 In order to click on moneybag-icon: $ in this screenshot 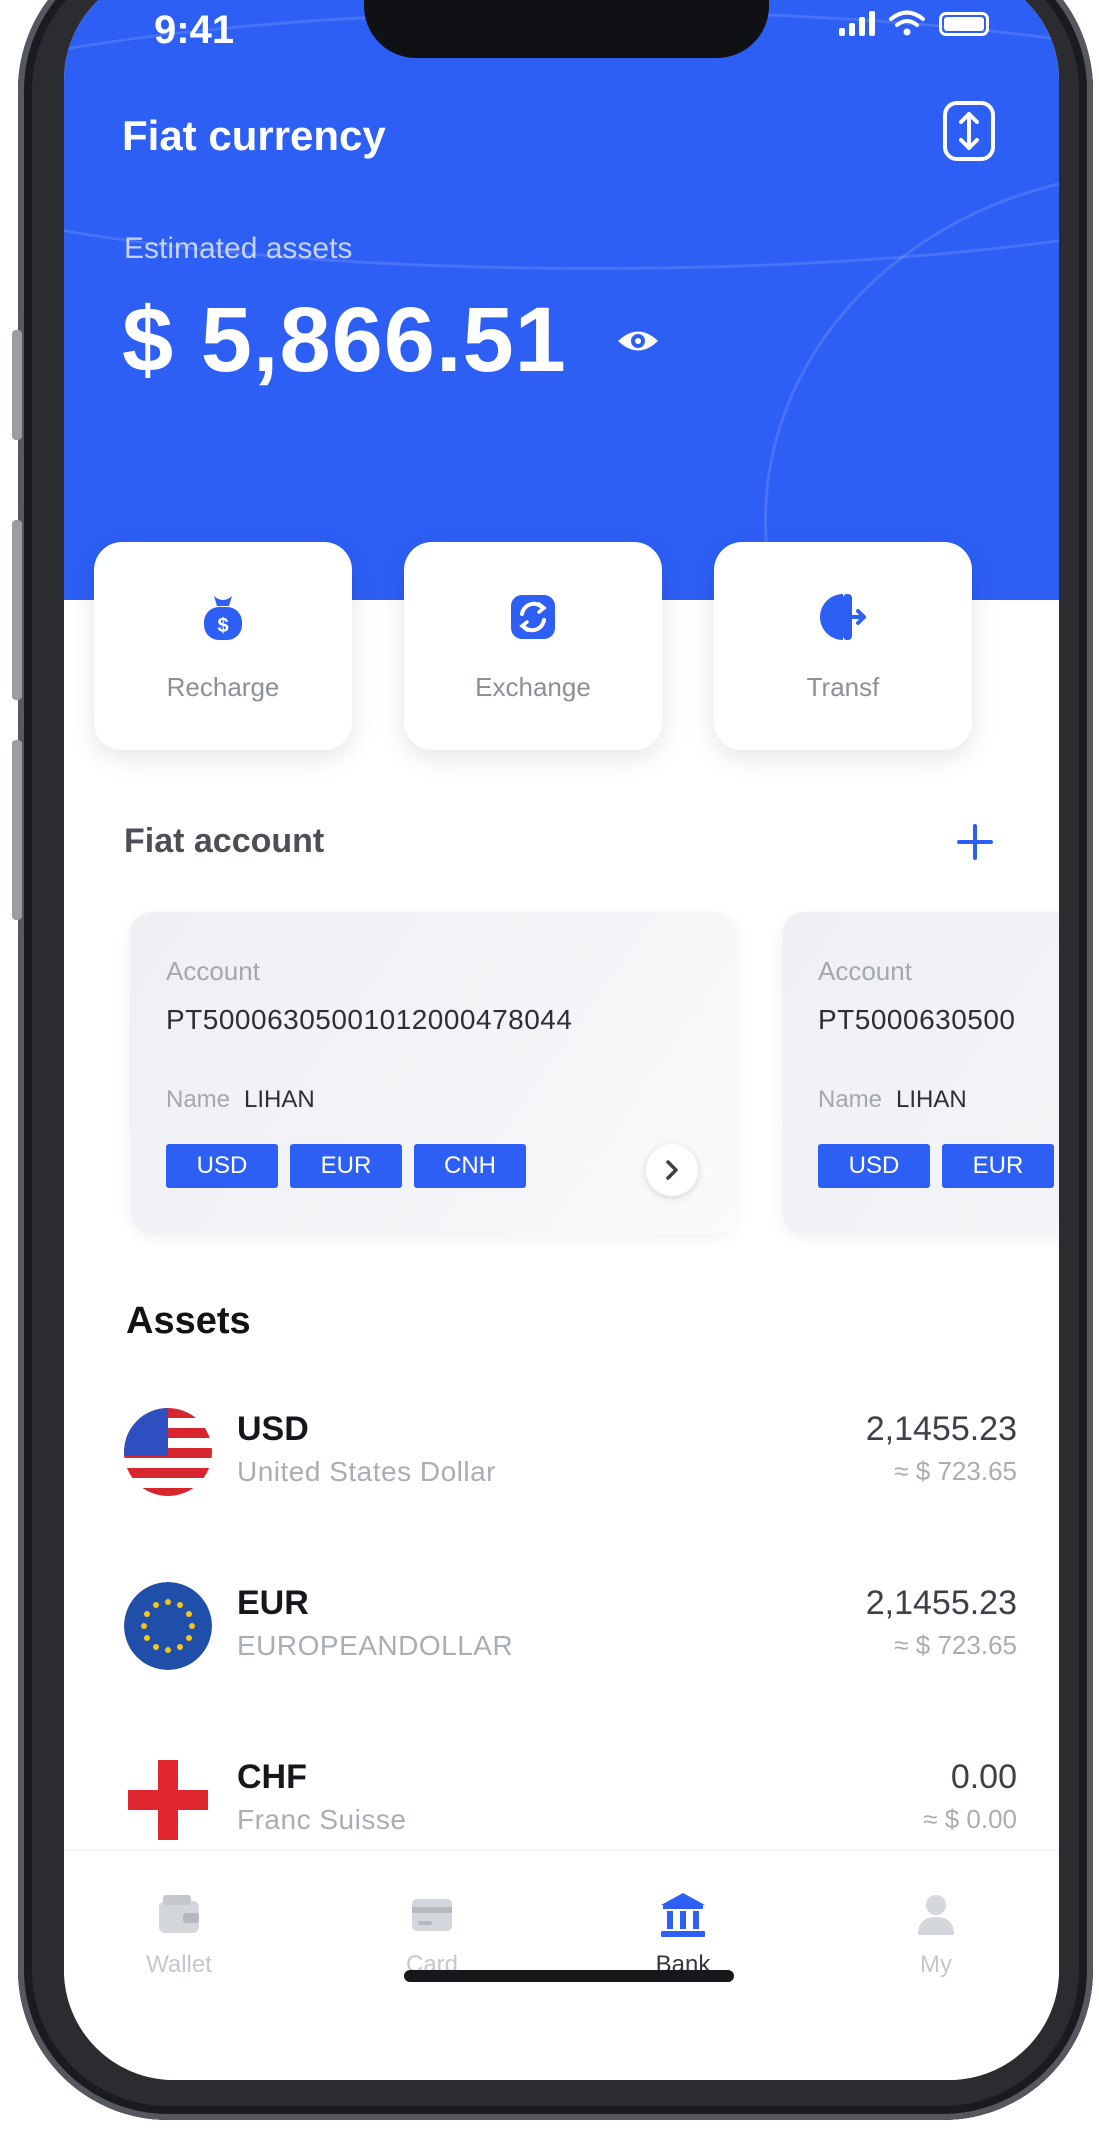, I will do `click(223, 617)`.